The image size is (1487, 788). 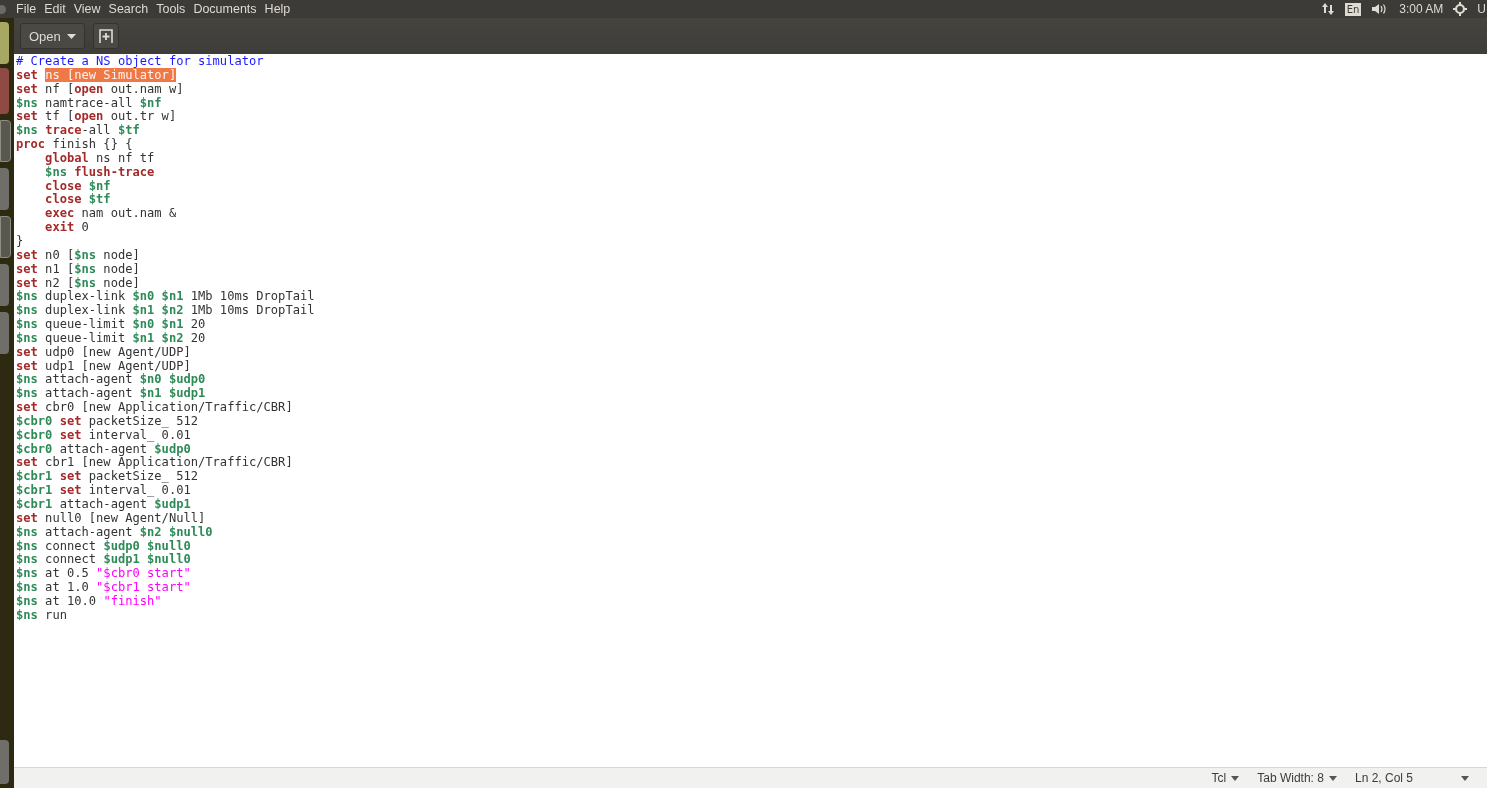 I want to click on tab-width-dropdown: Tab Width: 8, so click(x=1297, y=778).